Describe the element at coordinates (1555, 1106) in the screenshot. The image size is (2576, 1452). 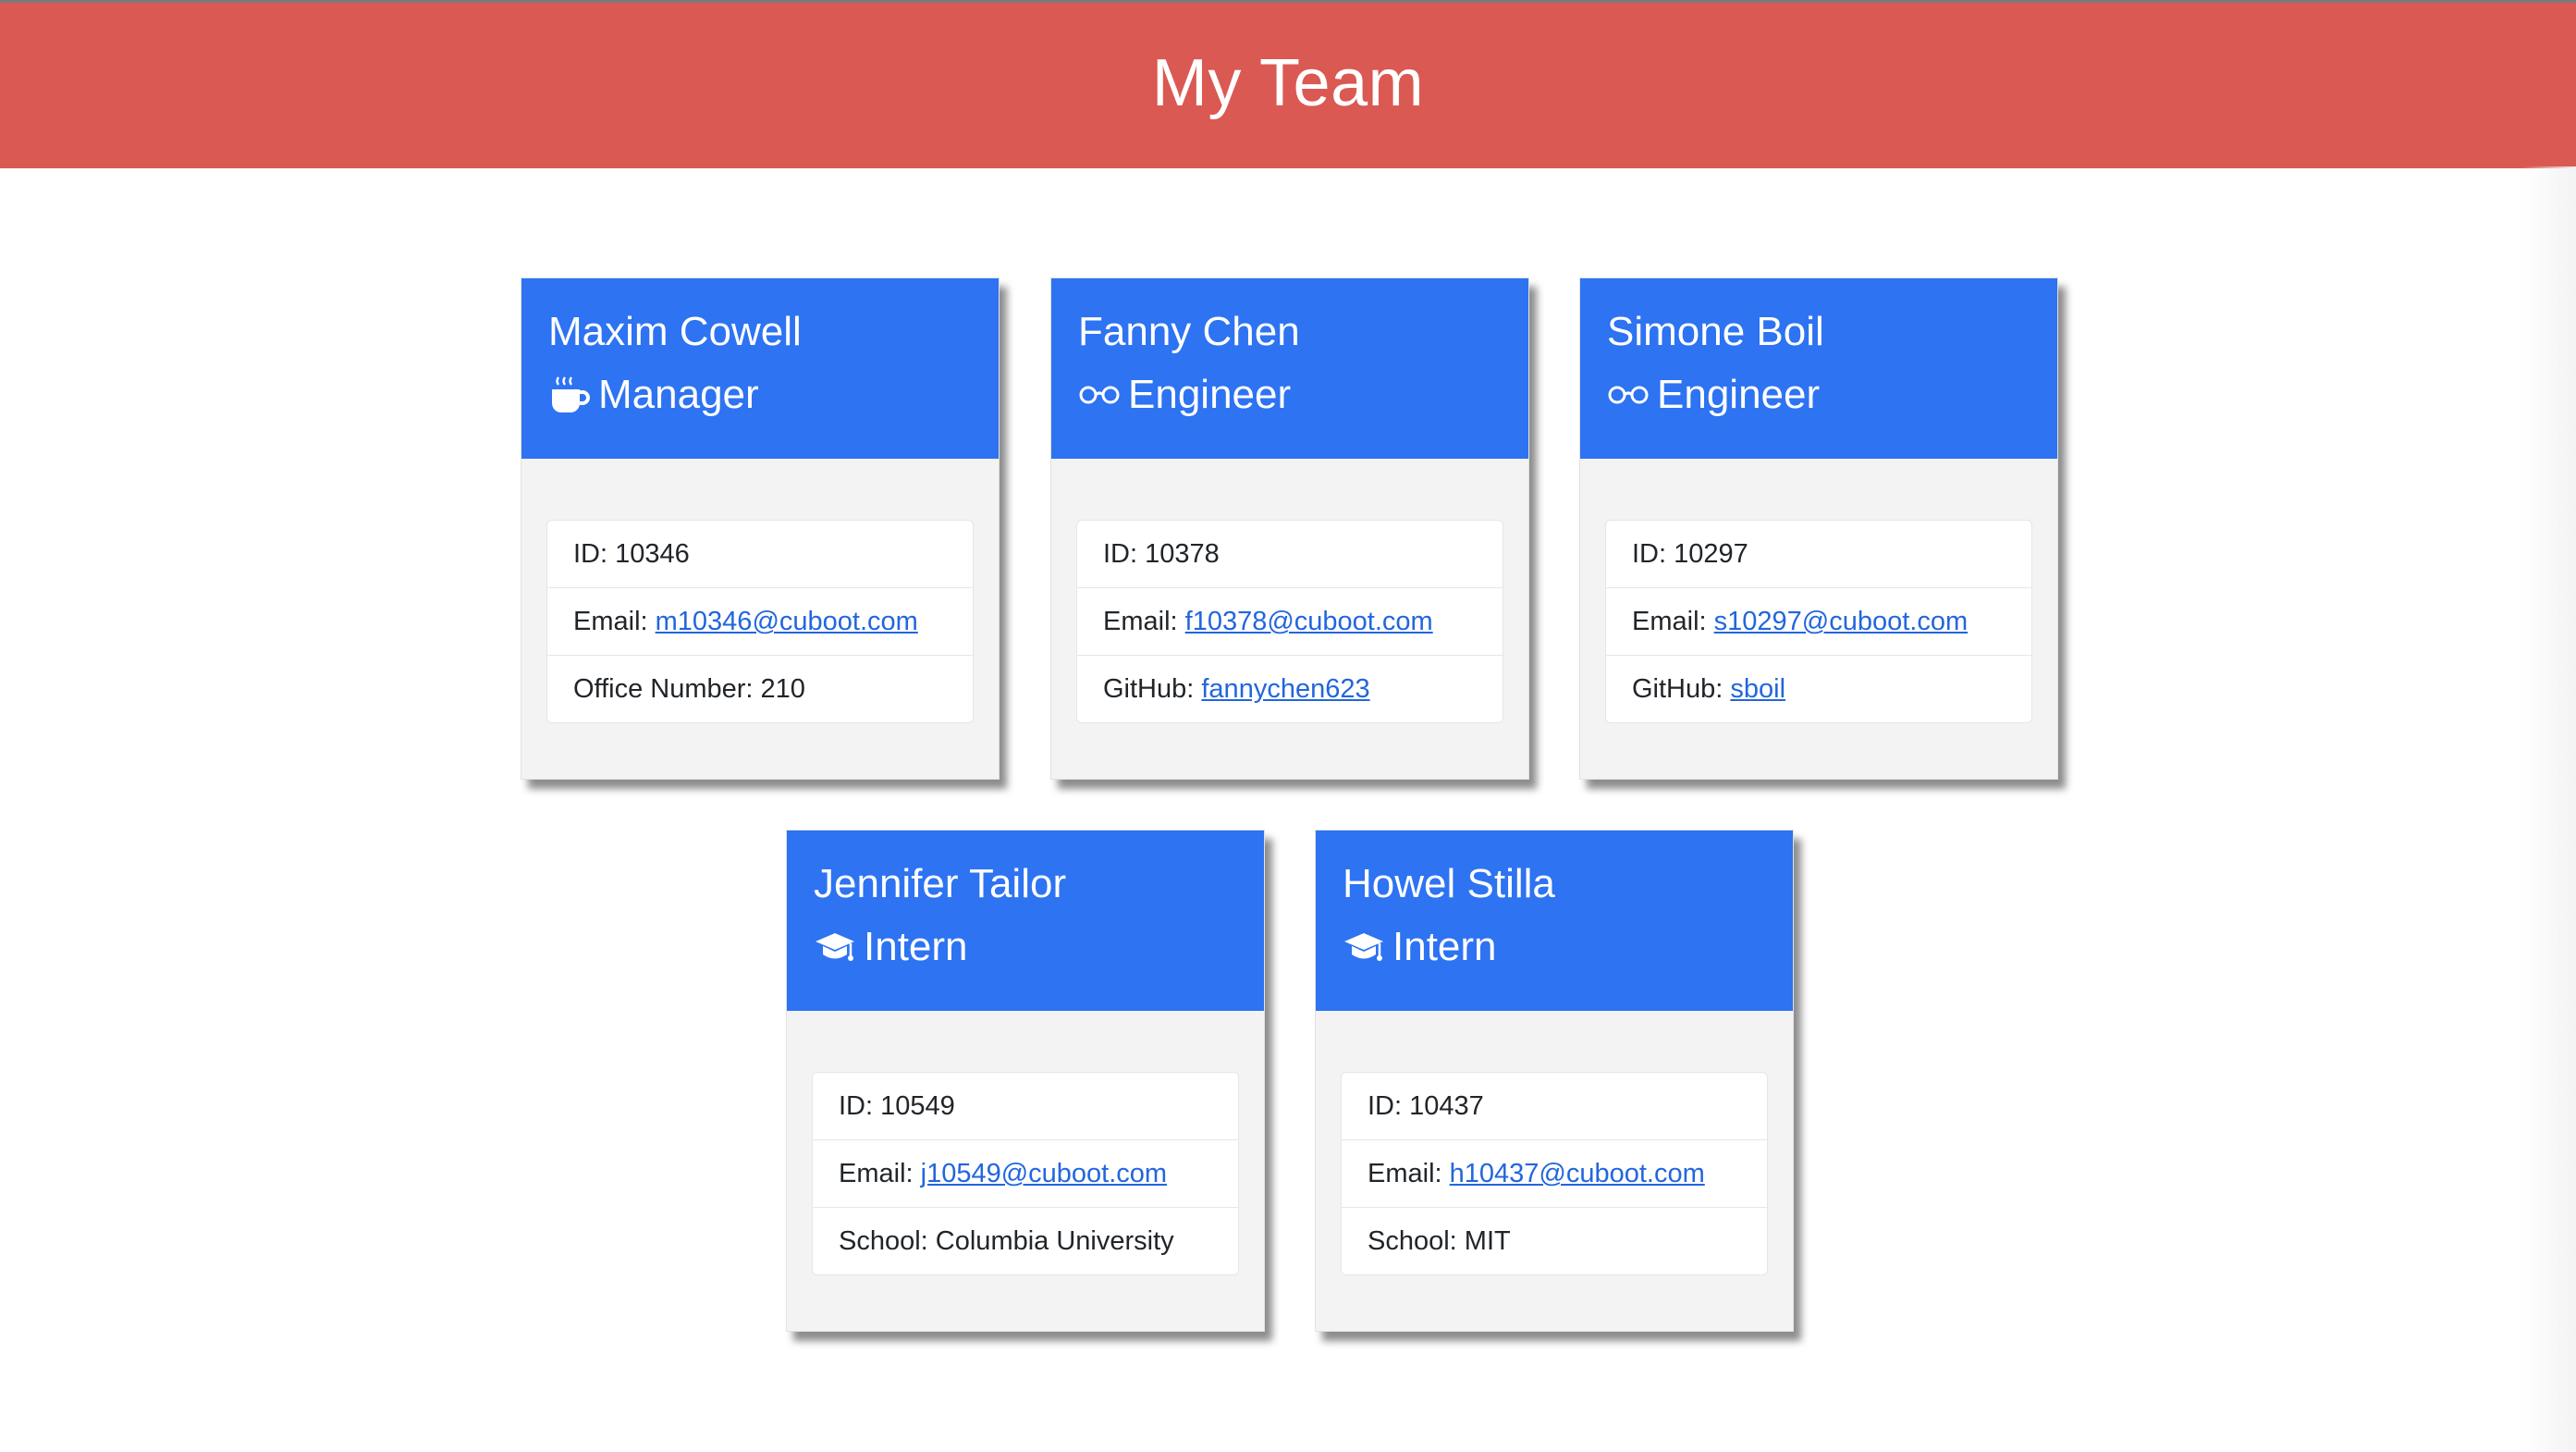
I see `id-item: ID: 10437` at that location.